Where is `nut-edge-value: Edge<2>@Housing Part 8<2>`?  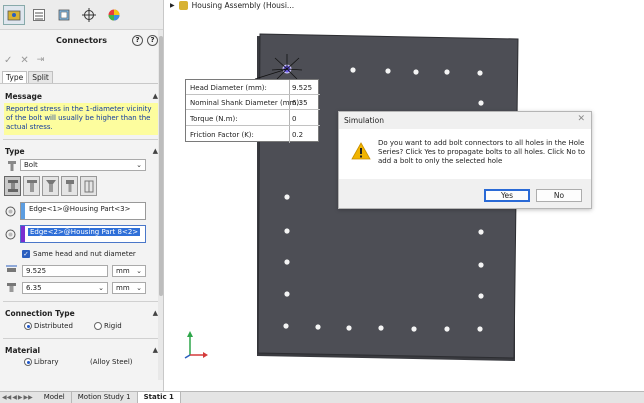 nut-edge-value: Edge<2>@Housing Part 8<2> is located at coordinates (84, 232).